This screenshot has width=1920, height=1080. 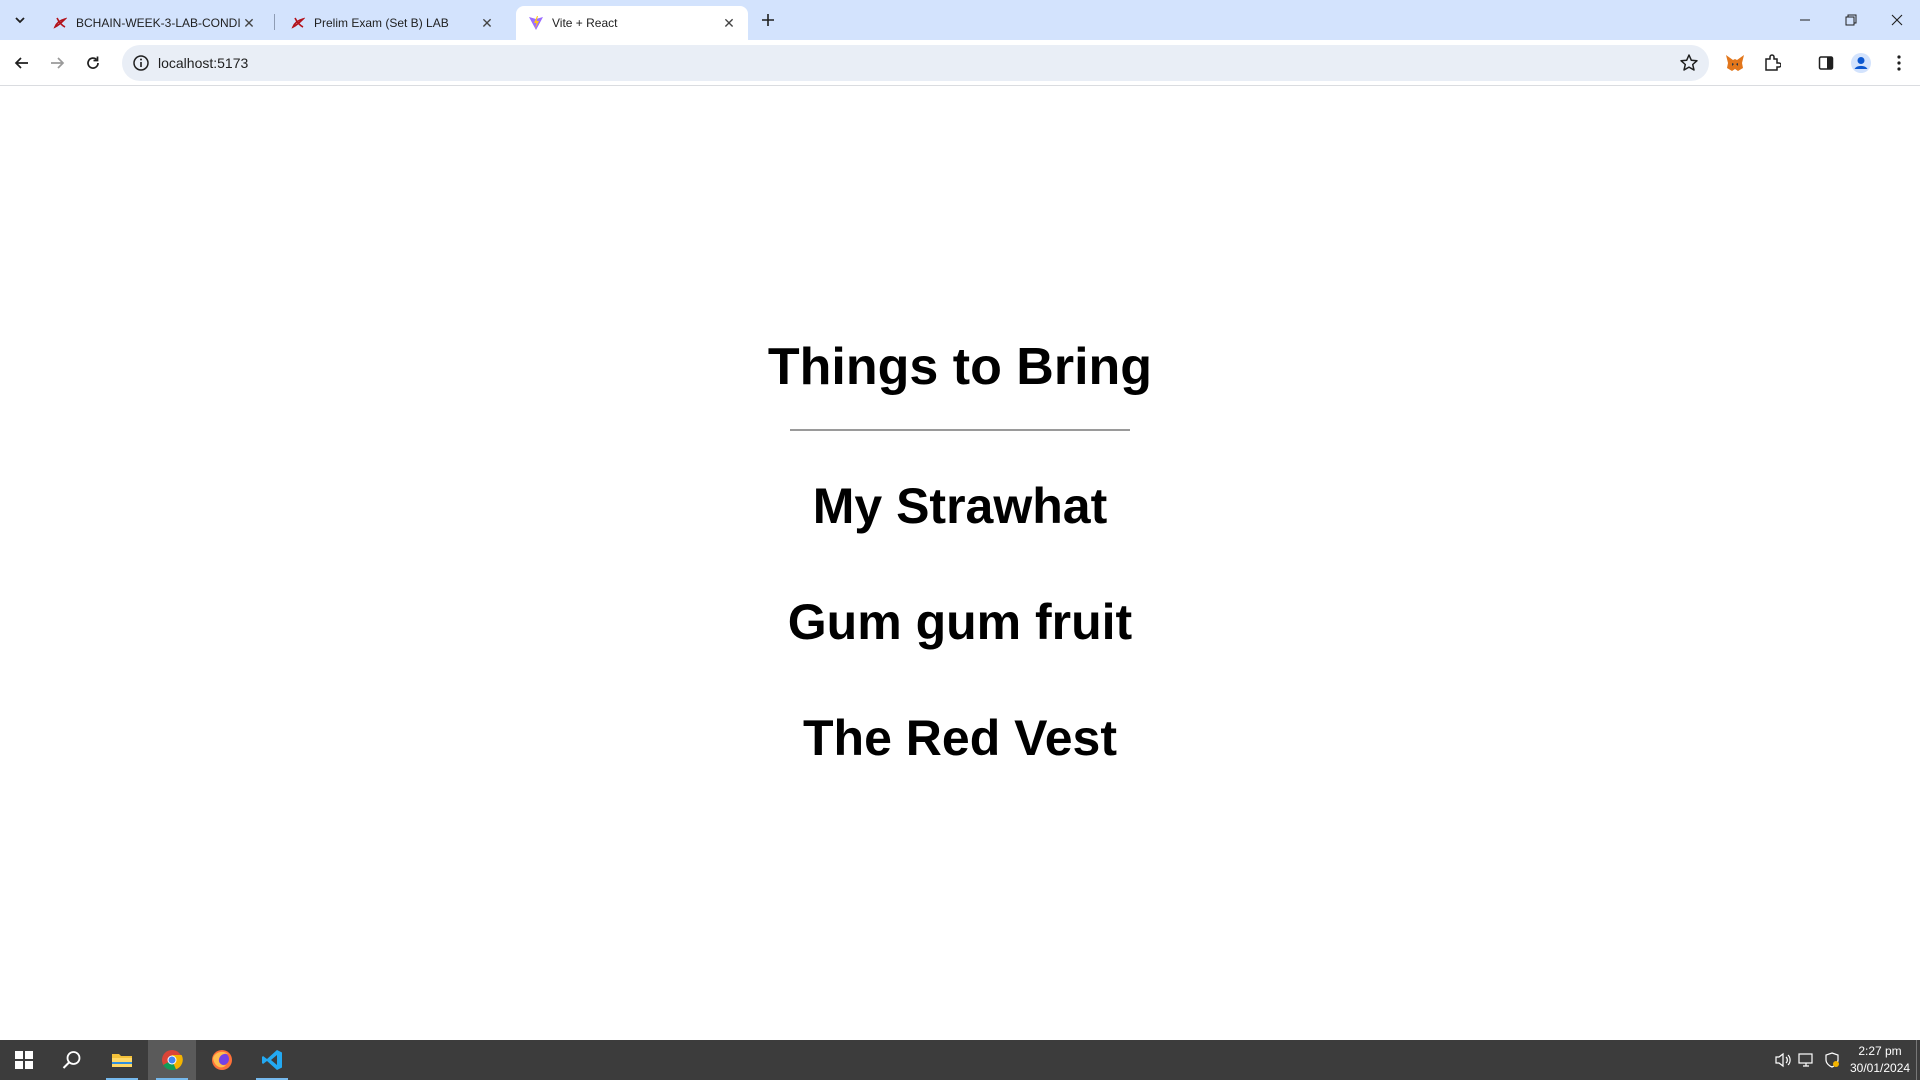 I want to click on clock-time: 2:27 pm, so click(x=1880, y=1051).